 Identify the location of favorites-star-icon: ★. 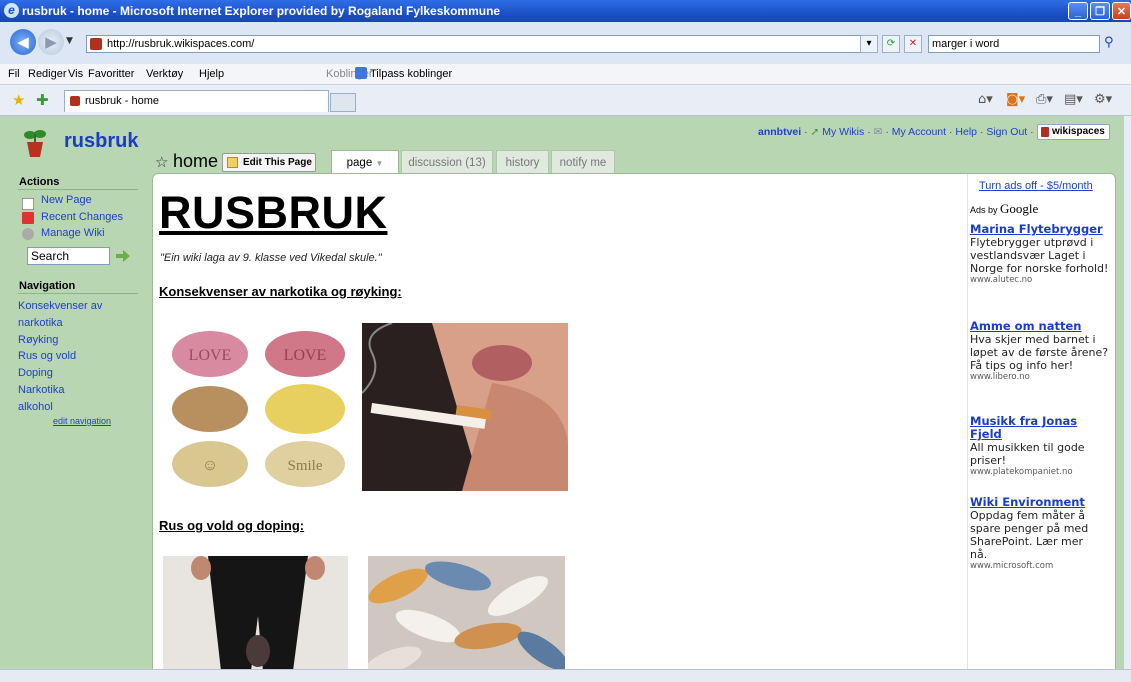
(18, 100).